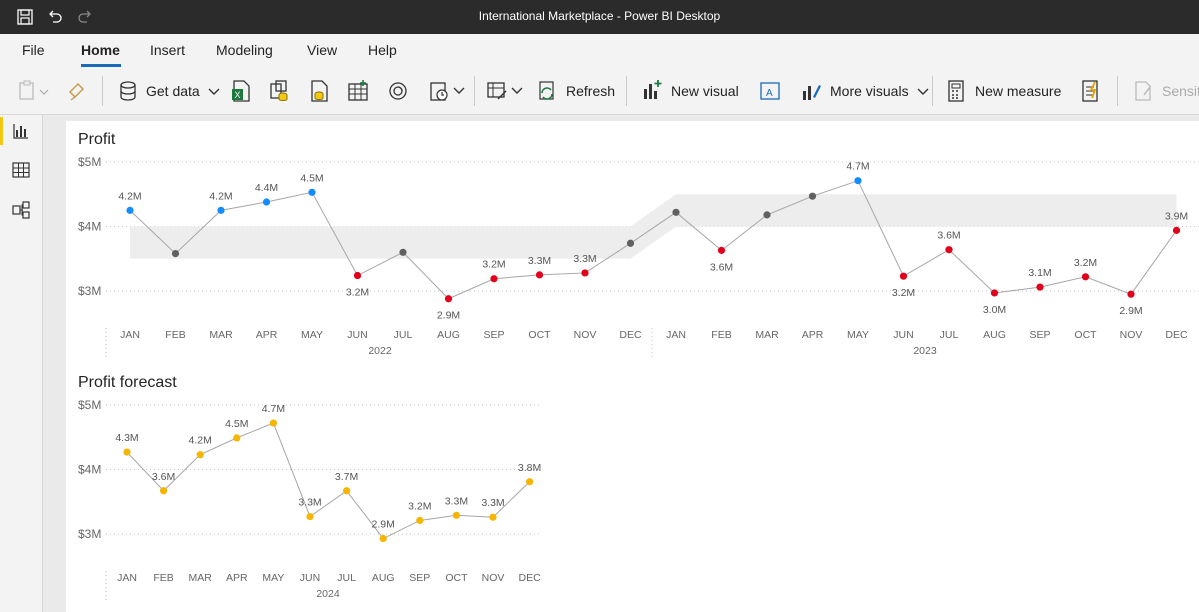 The width and height of the screenshot is (1199, 612). Describe the element at coordinates (923, 91) in the screenshot. I see `chevron-down-icon` at that location.